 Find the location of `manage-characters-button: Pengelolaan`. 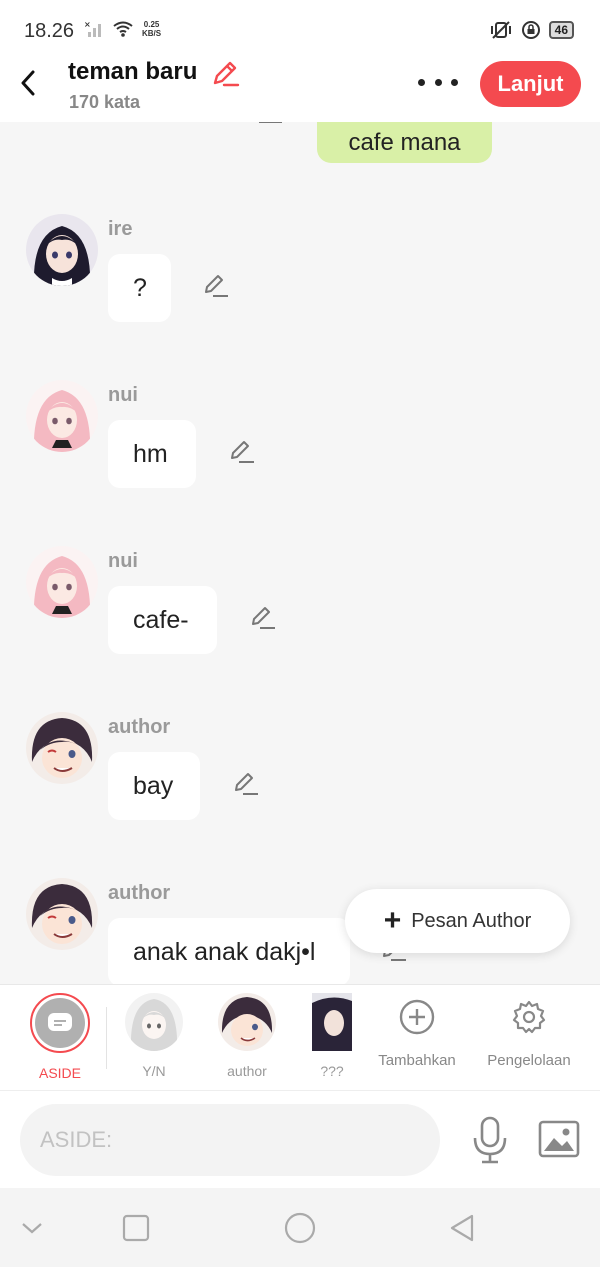

manage-characters-button: Pengelolaan is located at coordinates (529, 1034).